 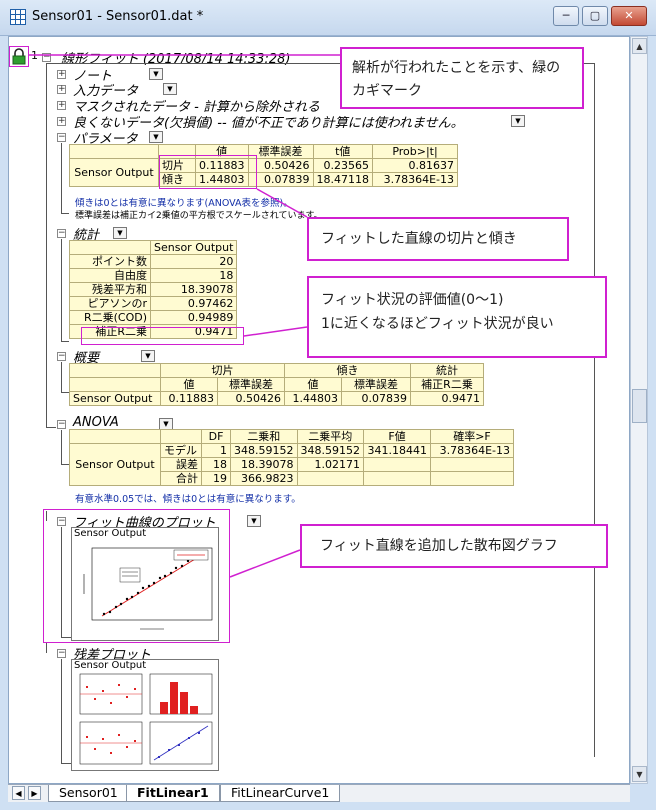 I want to click on tree-node-number: 1, so click(x=34, y=55).